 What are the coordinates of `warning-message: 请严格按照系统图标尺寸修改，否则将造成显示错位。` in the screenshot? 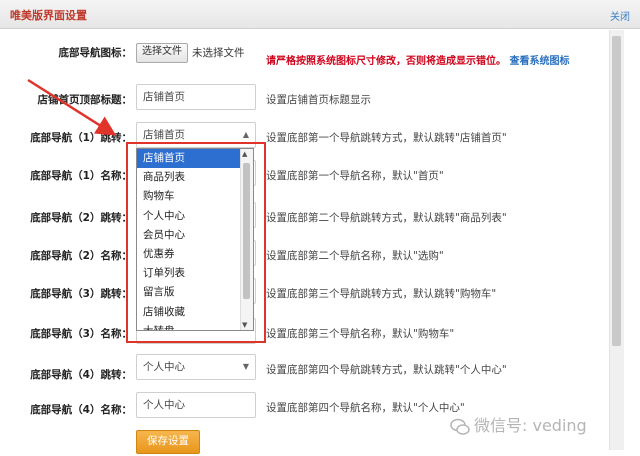 It's located at (386, 61).